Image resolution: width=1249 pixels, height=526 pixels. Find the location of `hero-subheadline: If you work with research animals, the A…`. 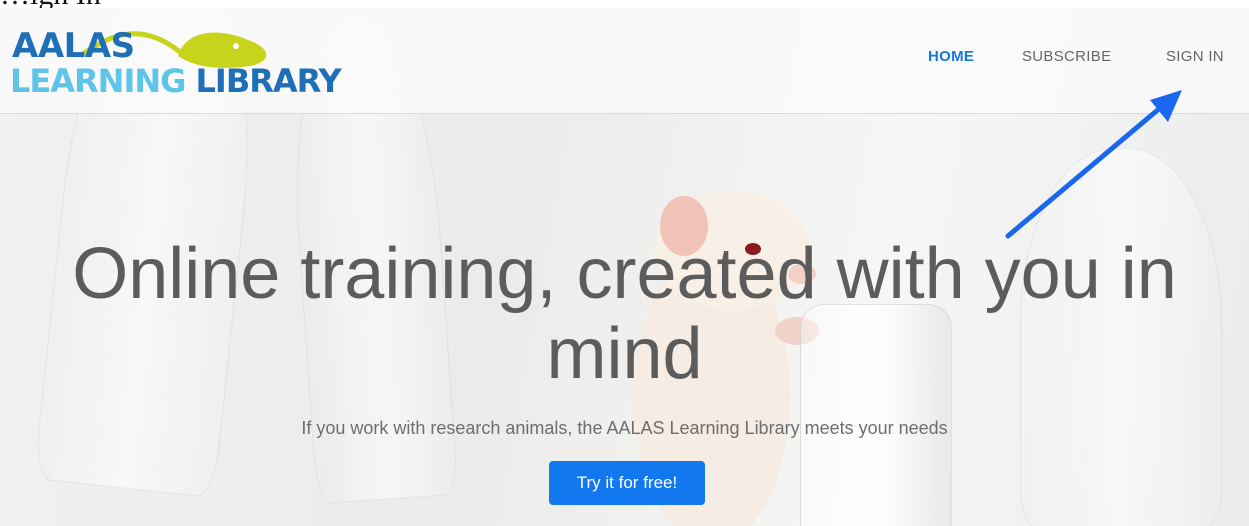

hero-subheadline: If you work with research animals, the A… is located at coordinates (624, 428).